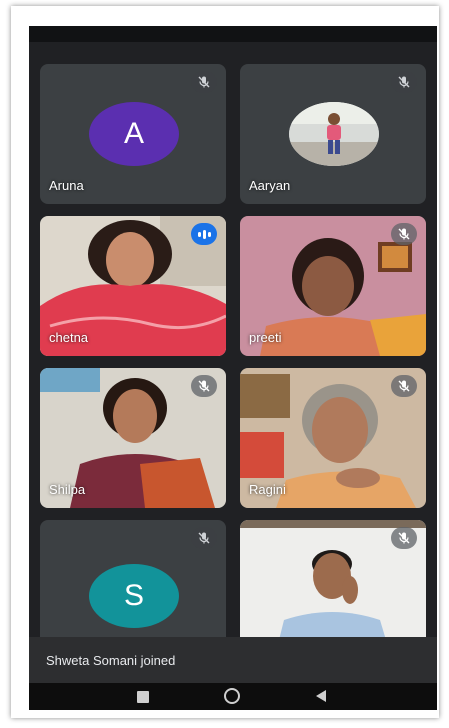 This screenshot has width=449, height=728. Describe the element at coordinates (267, 489) in the screenshot. I see `participant-name: Ragini` at that location.